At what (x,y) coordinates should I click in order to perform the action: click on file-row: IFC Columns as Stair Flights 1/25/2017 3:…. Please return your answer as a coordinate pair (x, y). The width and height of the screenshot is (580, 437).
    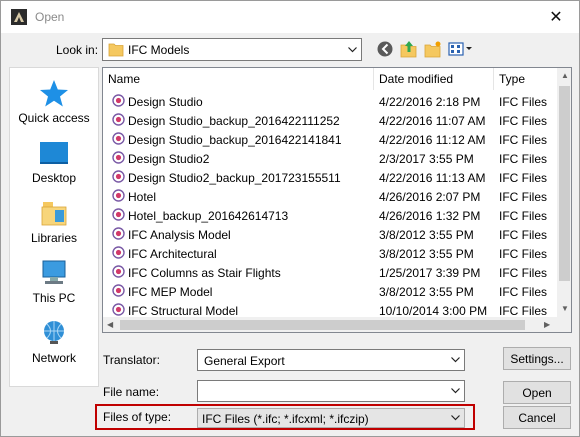
    Looking at the image, I should click on (330, 272).